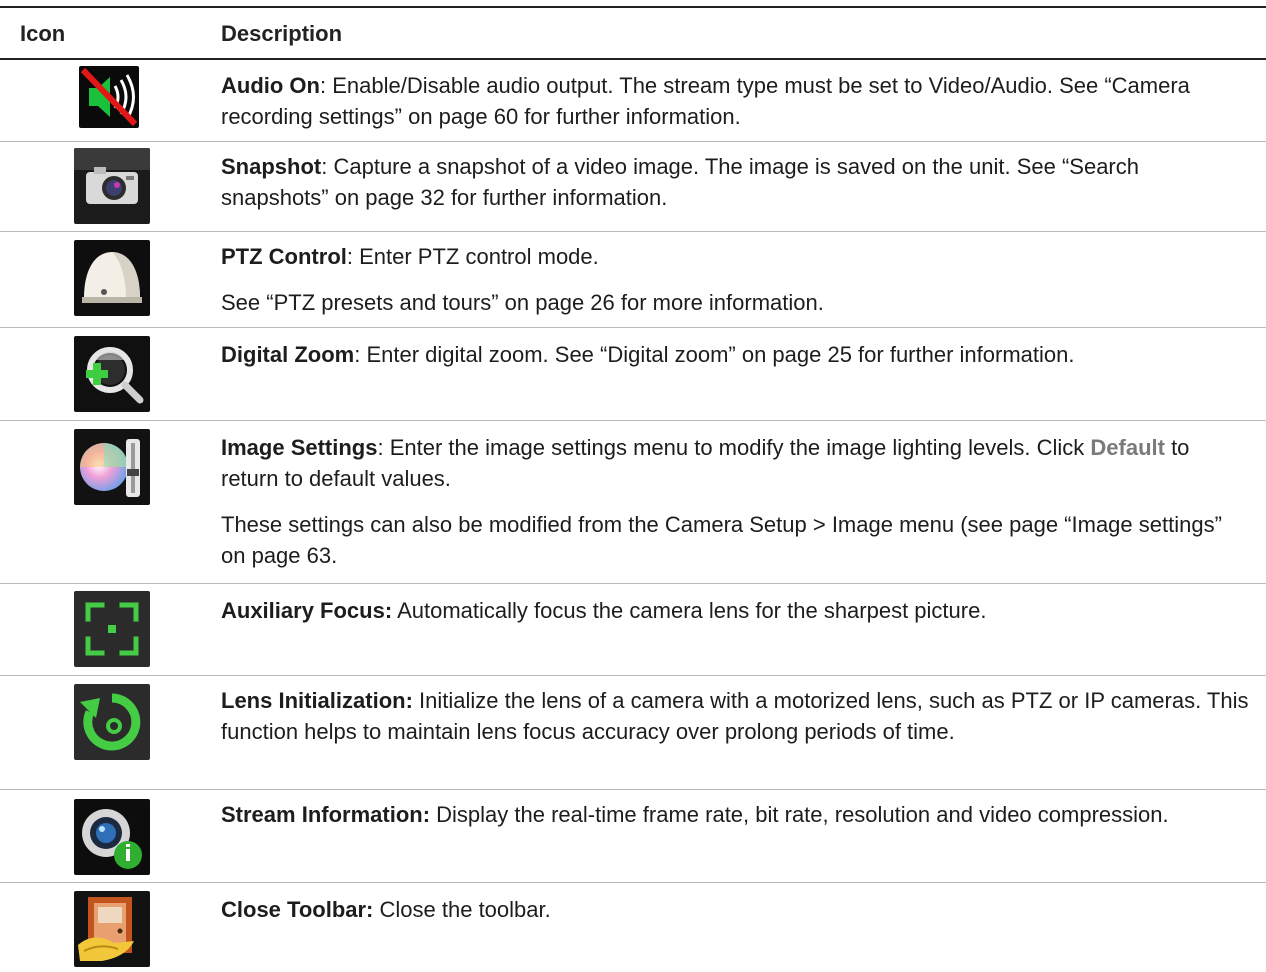 This screenshot has width=1266, height=972. I want to click on snapshot-icon, so click(112, 186).